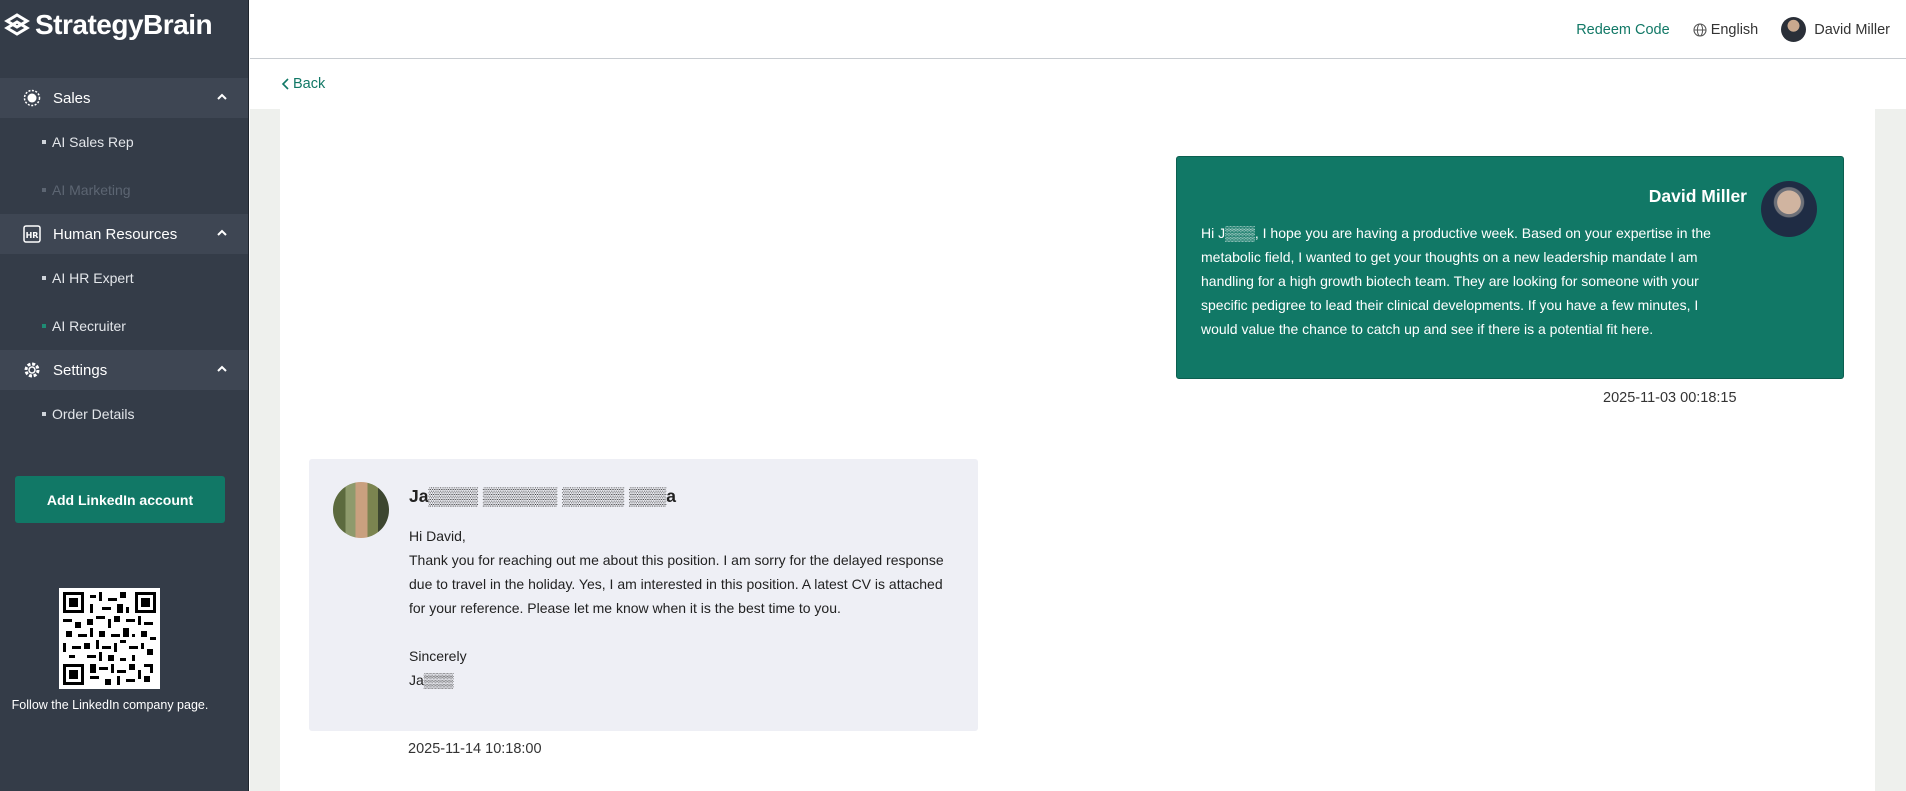 The width and height of the screenshot is (1906, 791). Describe the element at coordinates (1078, 84) in the screenshot. I see `back-bar` at that location.